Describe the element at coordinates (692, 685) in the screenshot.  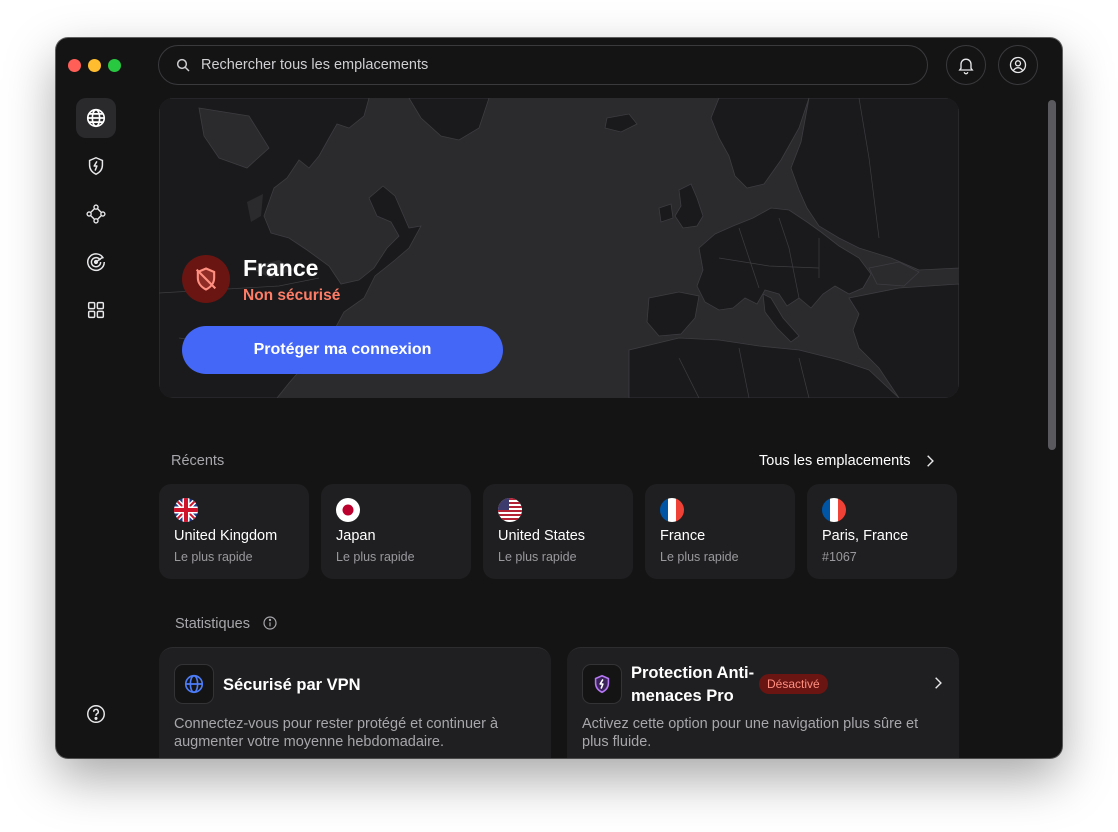
I see `threat-protection-title: Protection Anti- menaces Pro` at that location.